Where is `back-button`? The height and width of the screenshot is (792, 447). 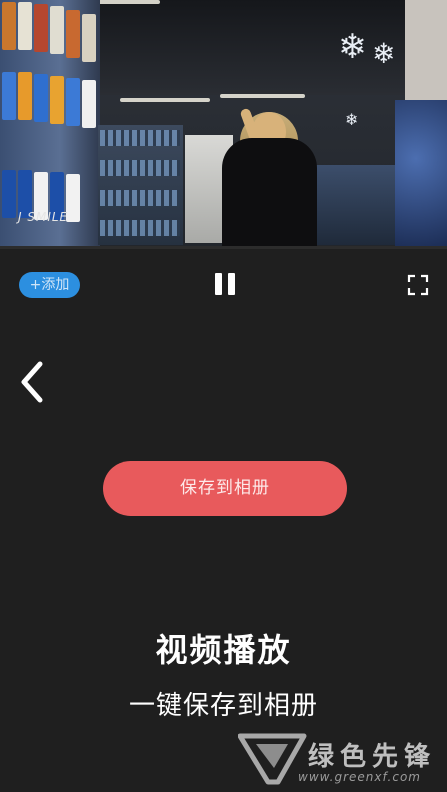 back-button is located at coordinates (32, 382).